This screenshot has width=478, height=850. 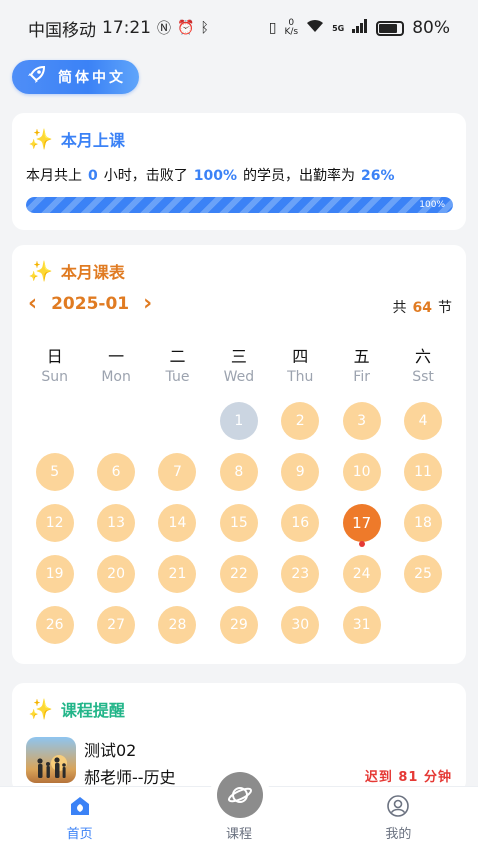 I want to click on weekday-en: Fir, so click(x=361, y=377).